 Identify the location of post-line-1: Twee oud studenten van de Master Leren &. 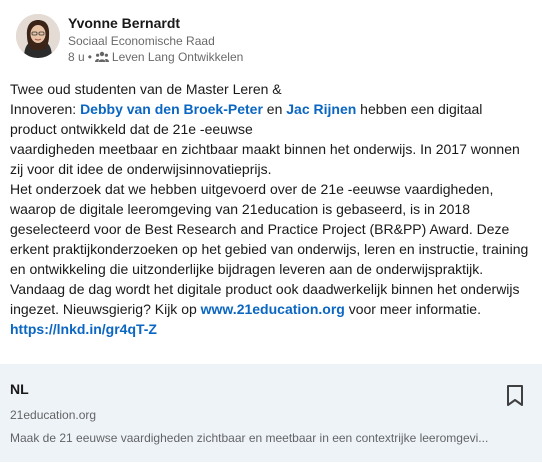
(146, 89).